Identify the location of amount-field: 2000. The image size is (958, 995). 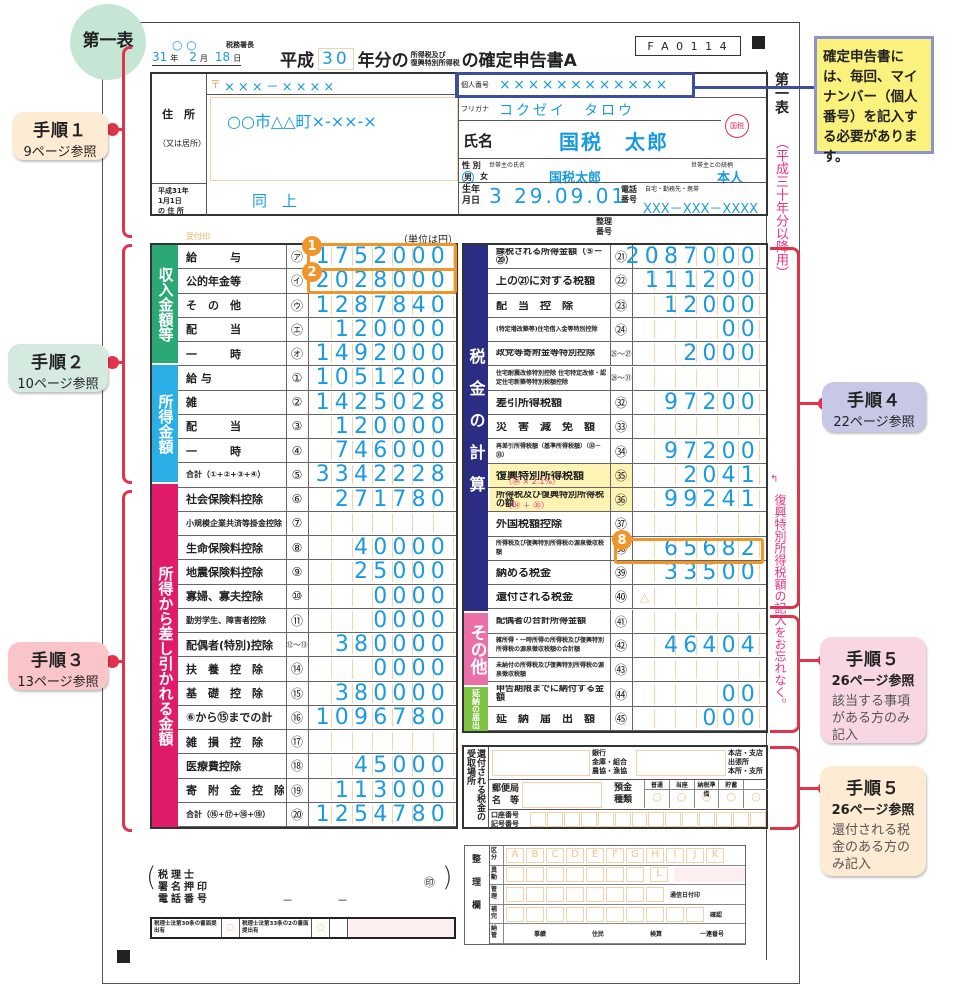
(721, 353).